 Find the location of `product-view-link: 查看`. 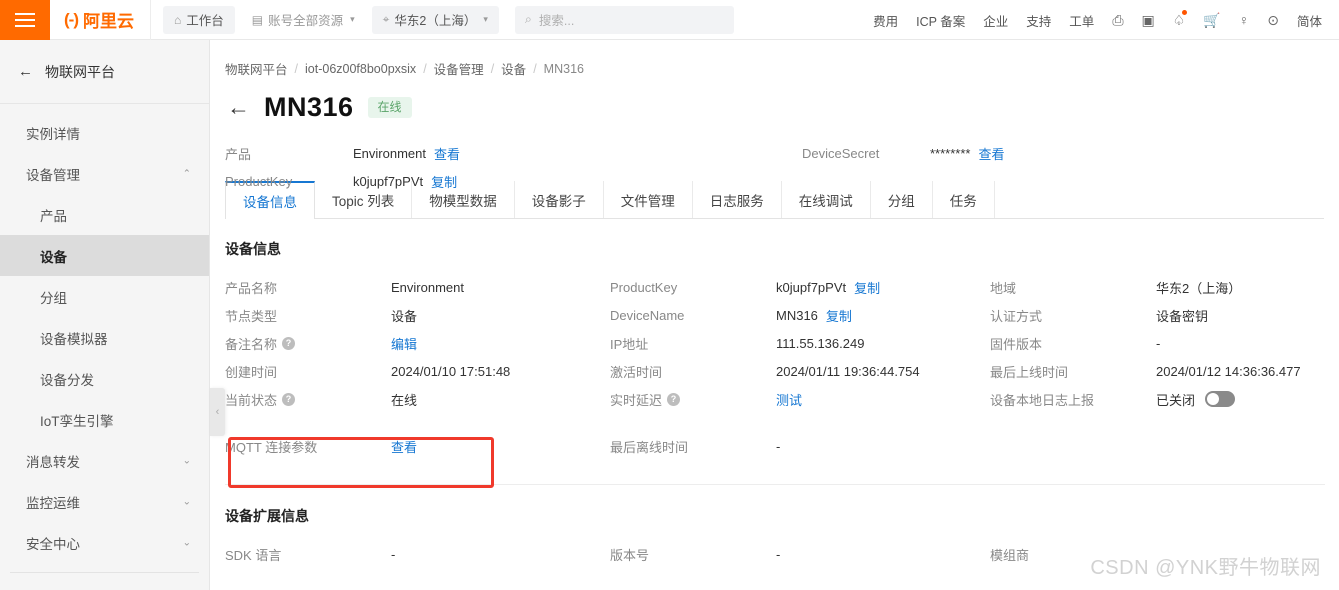

product-view-link: 查看 is located at coordinates (447, 153).